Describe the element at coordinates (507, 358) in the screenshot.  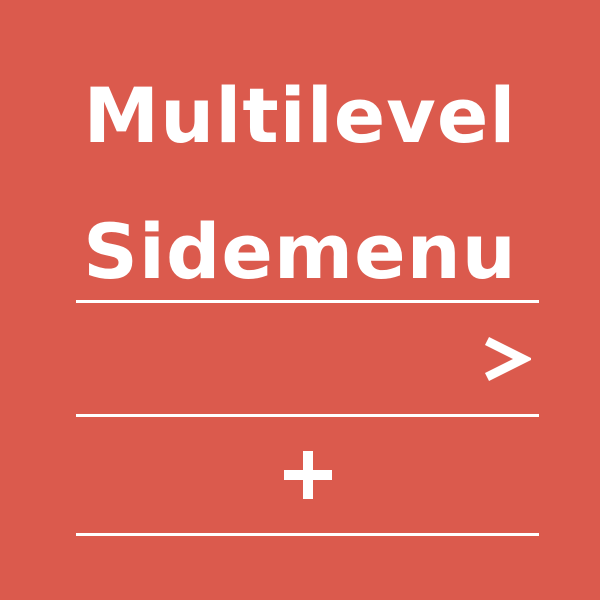
I see `chevron-right-icon` at that location.